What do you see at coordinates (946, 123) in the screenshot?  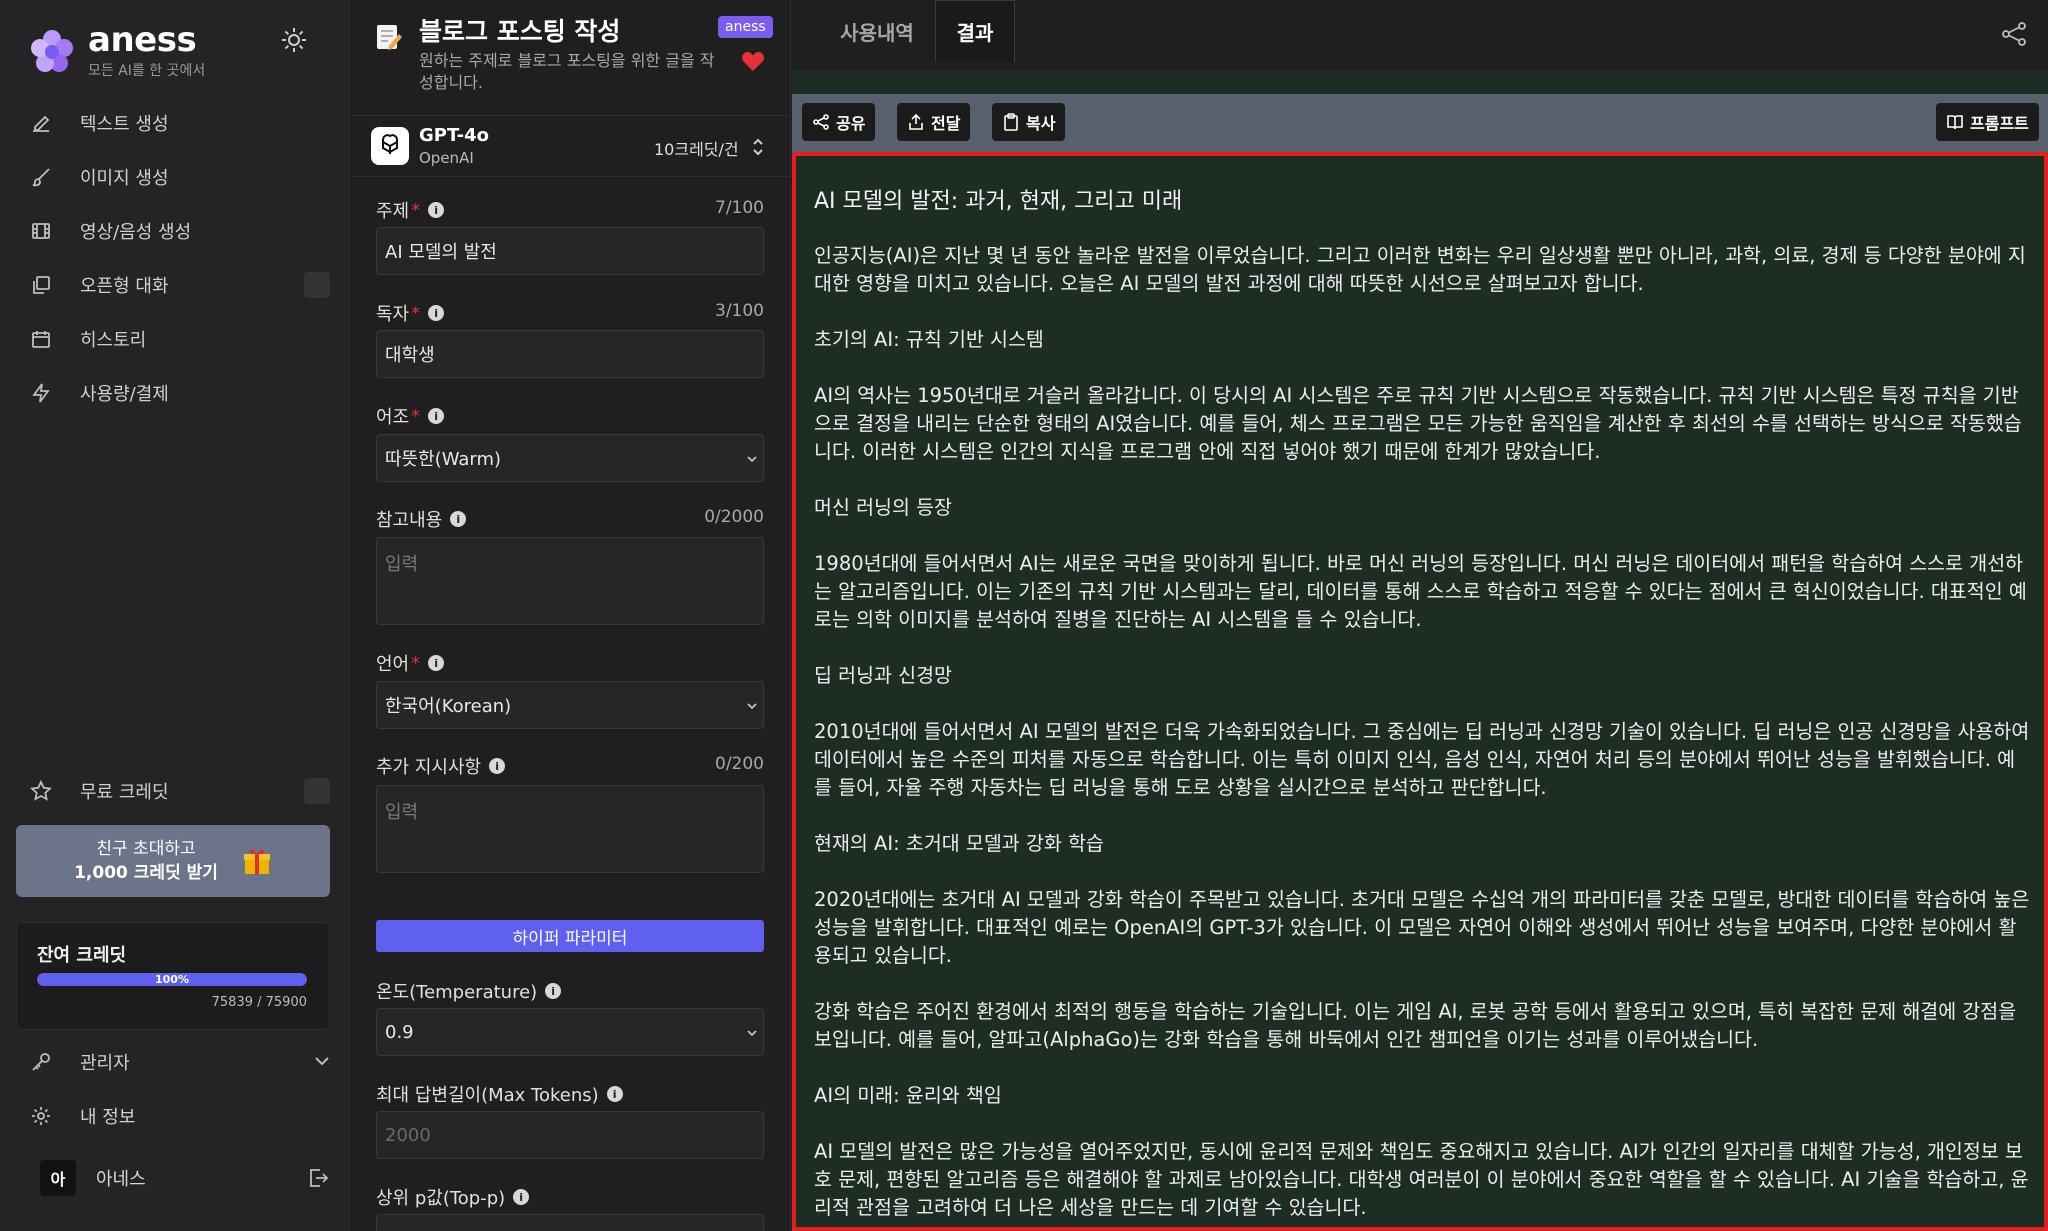 I see `forward-label: 전달` at bounding box center [946, 123].